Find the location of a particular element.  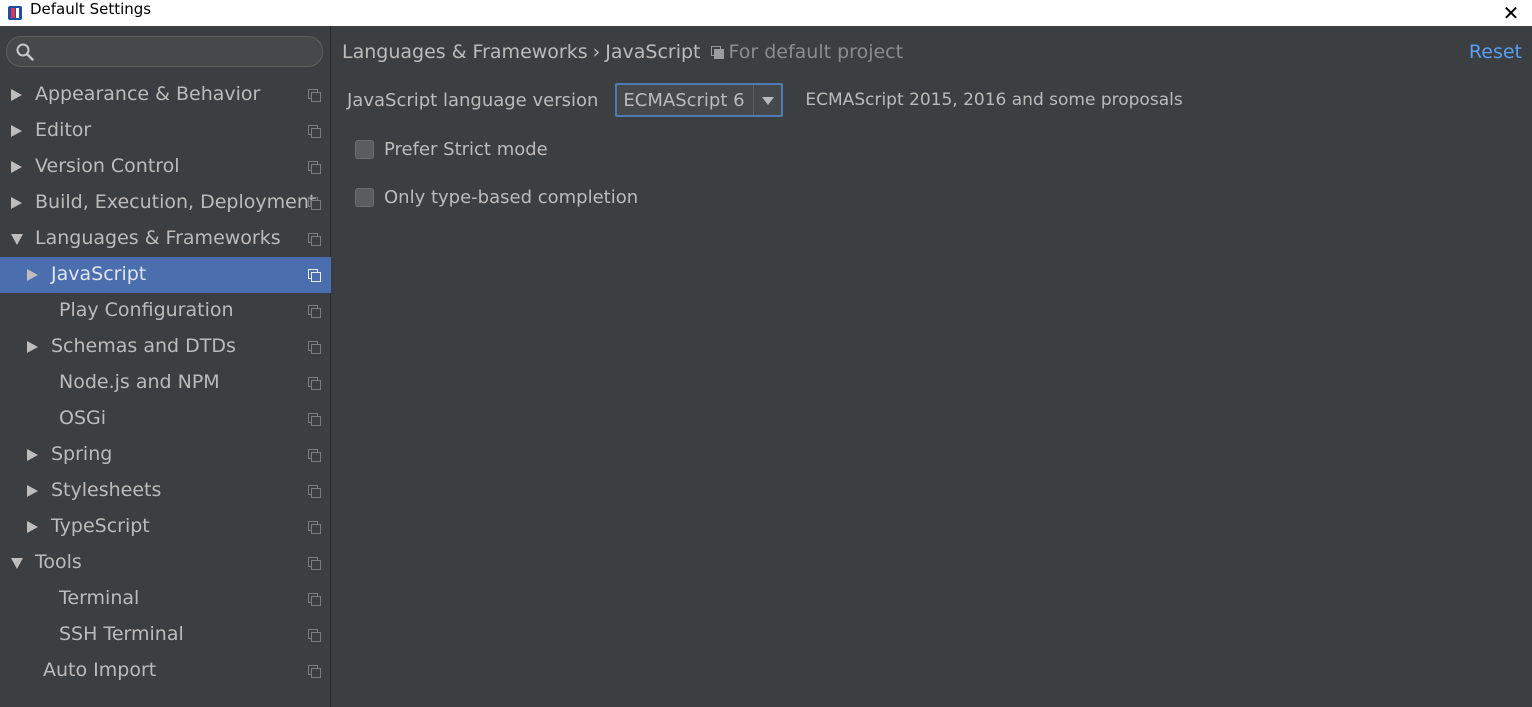

sidebar-item-label: Editor is located at coordinates (63, 130).